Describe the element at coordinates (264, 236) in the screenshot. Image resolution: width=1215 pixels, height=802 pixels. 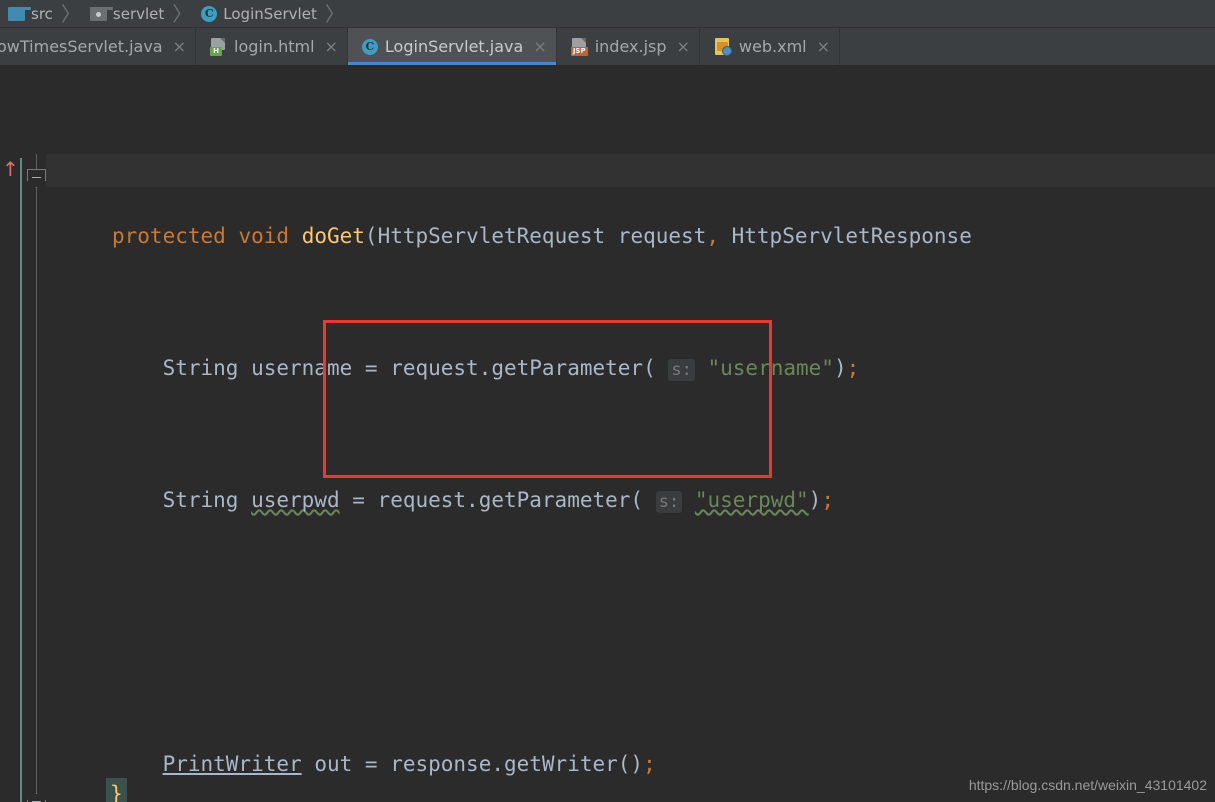
I see `token-void: void` at that location.